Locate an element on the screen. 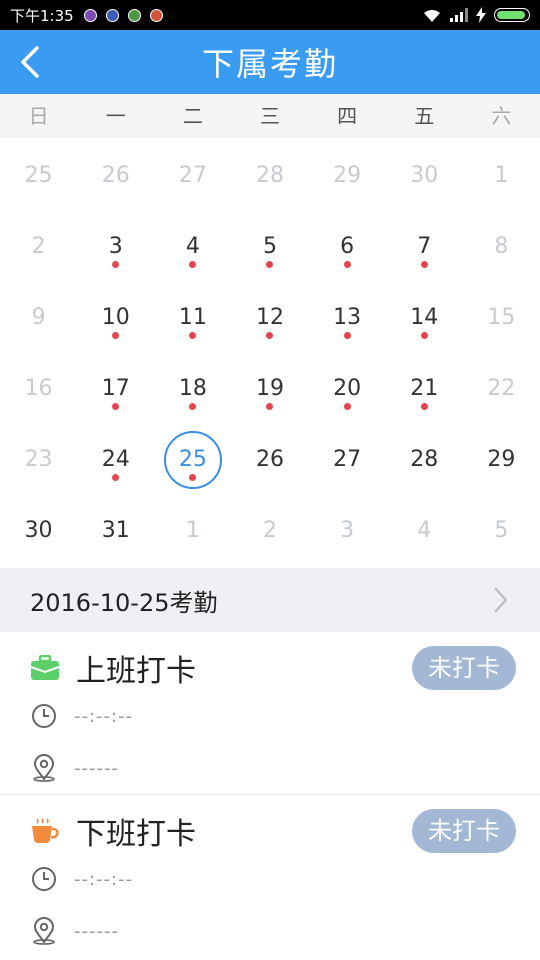 The height and width of the screenshot is (960, 540). location-pin-icon is located at coordinates (44, 931).